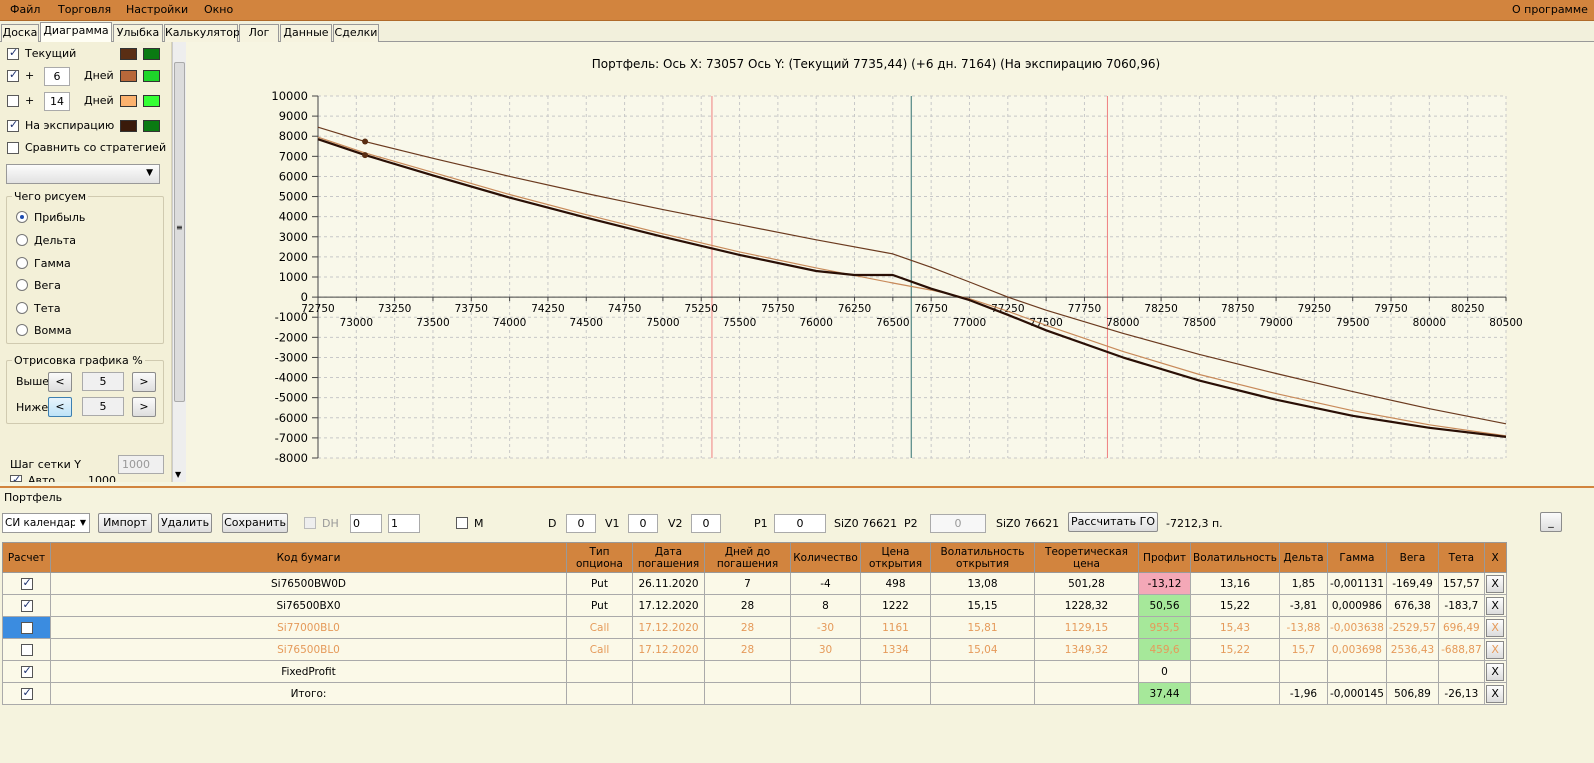  I want to click on header-cell: Волатильность открытия, so click(982, 557).